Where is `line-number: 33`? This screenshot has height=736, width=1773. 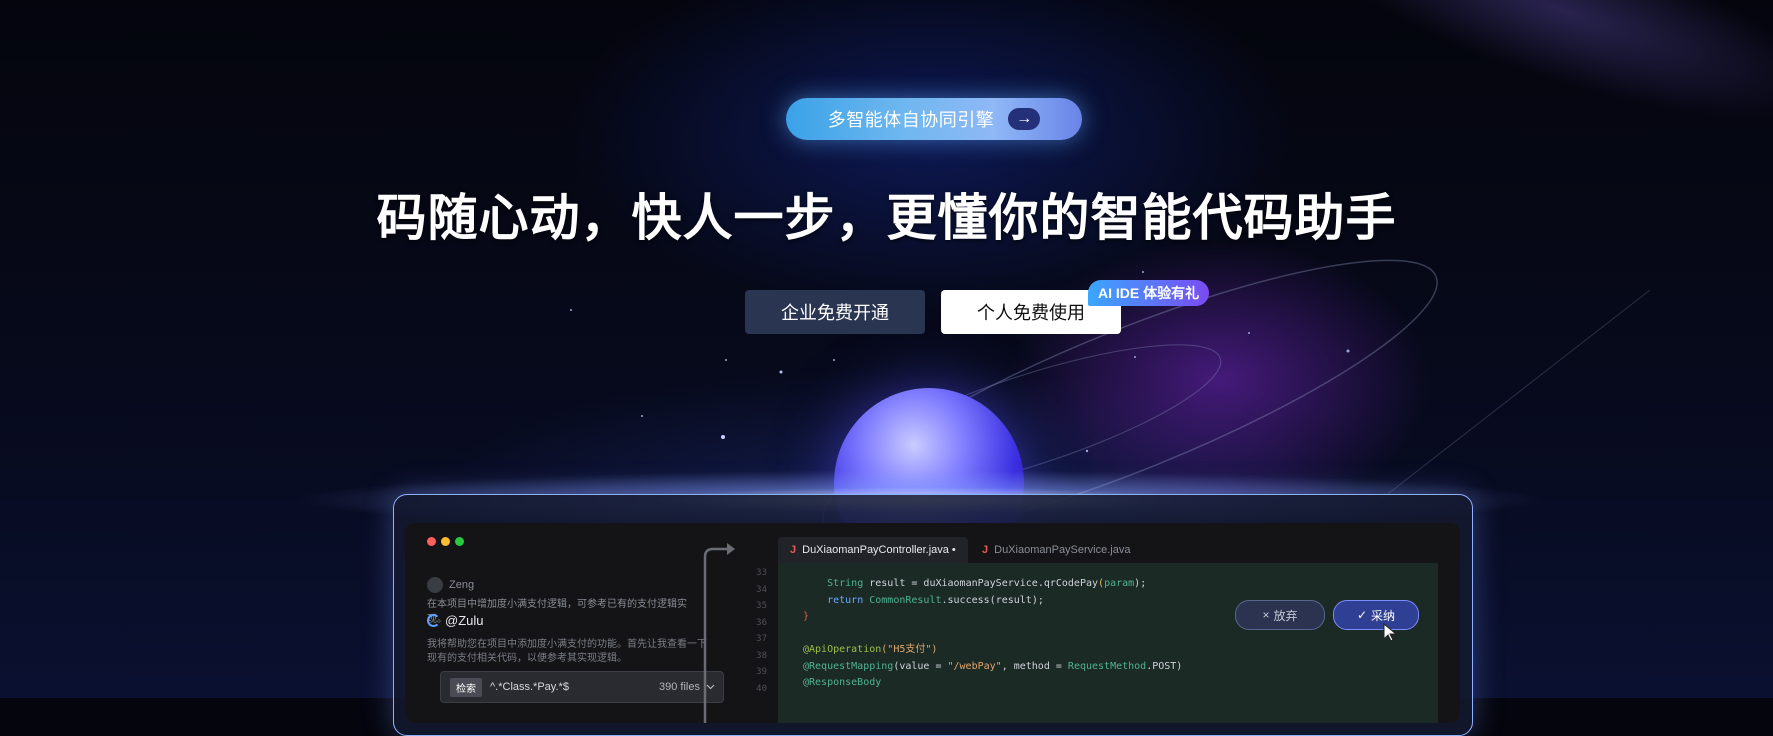 line-number: 33 is located at coordinates (761, 573).